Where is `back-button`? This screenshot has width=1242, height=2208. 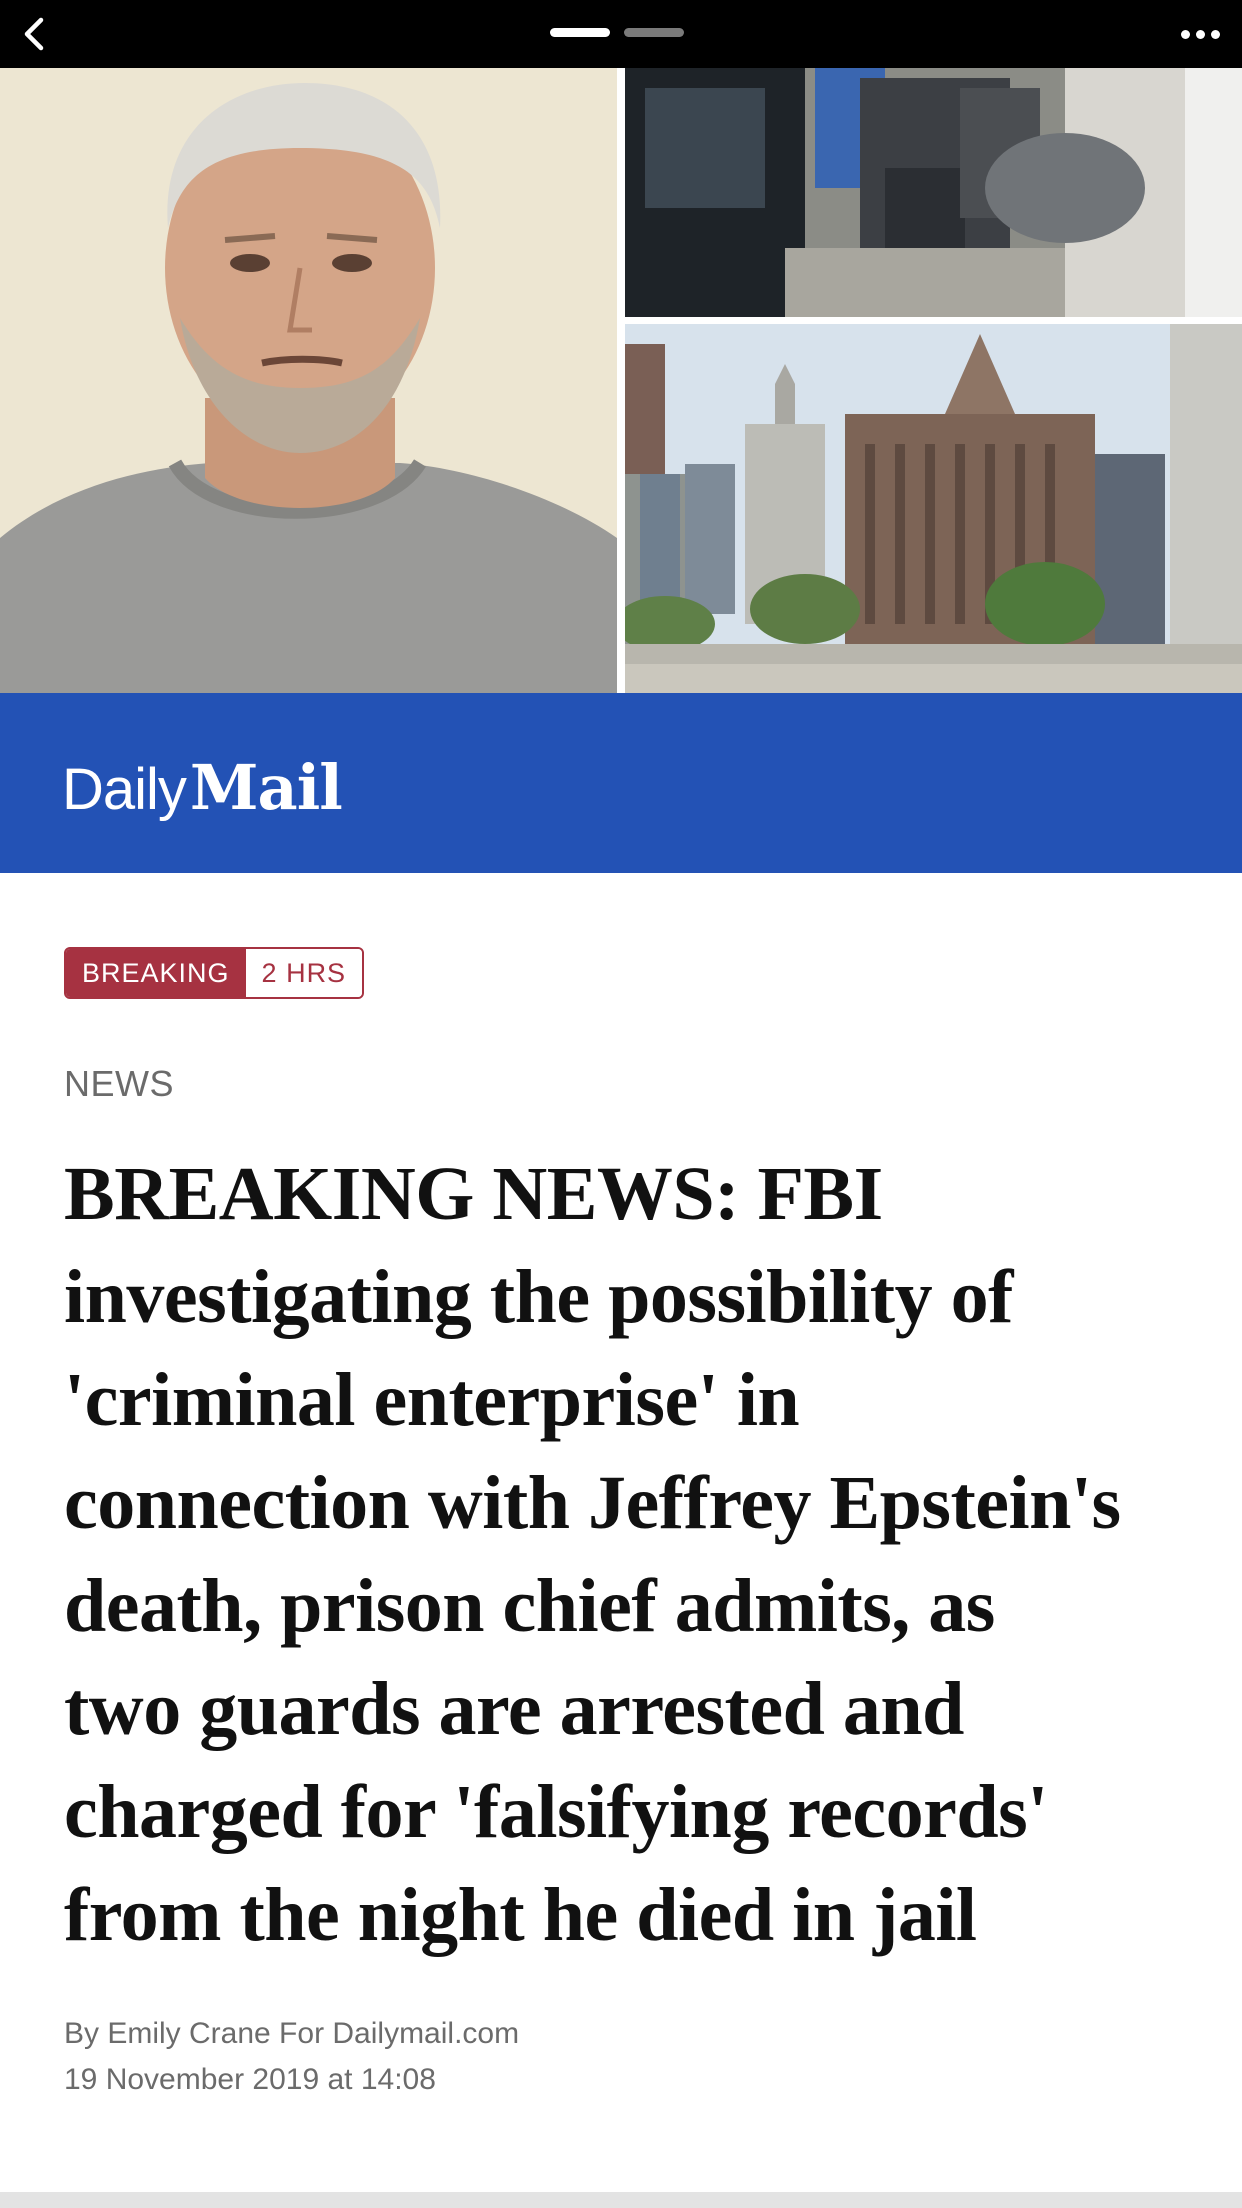 back-button is located at coordinates (34, 34).